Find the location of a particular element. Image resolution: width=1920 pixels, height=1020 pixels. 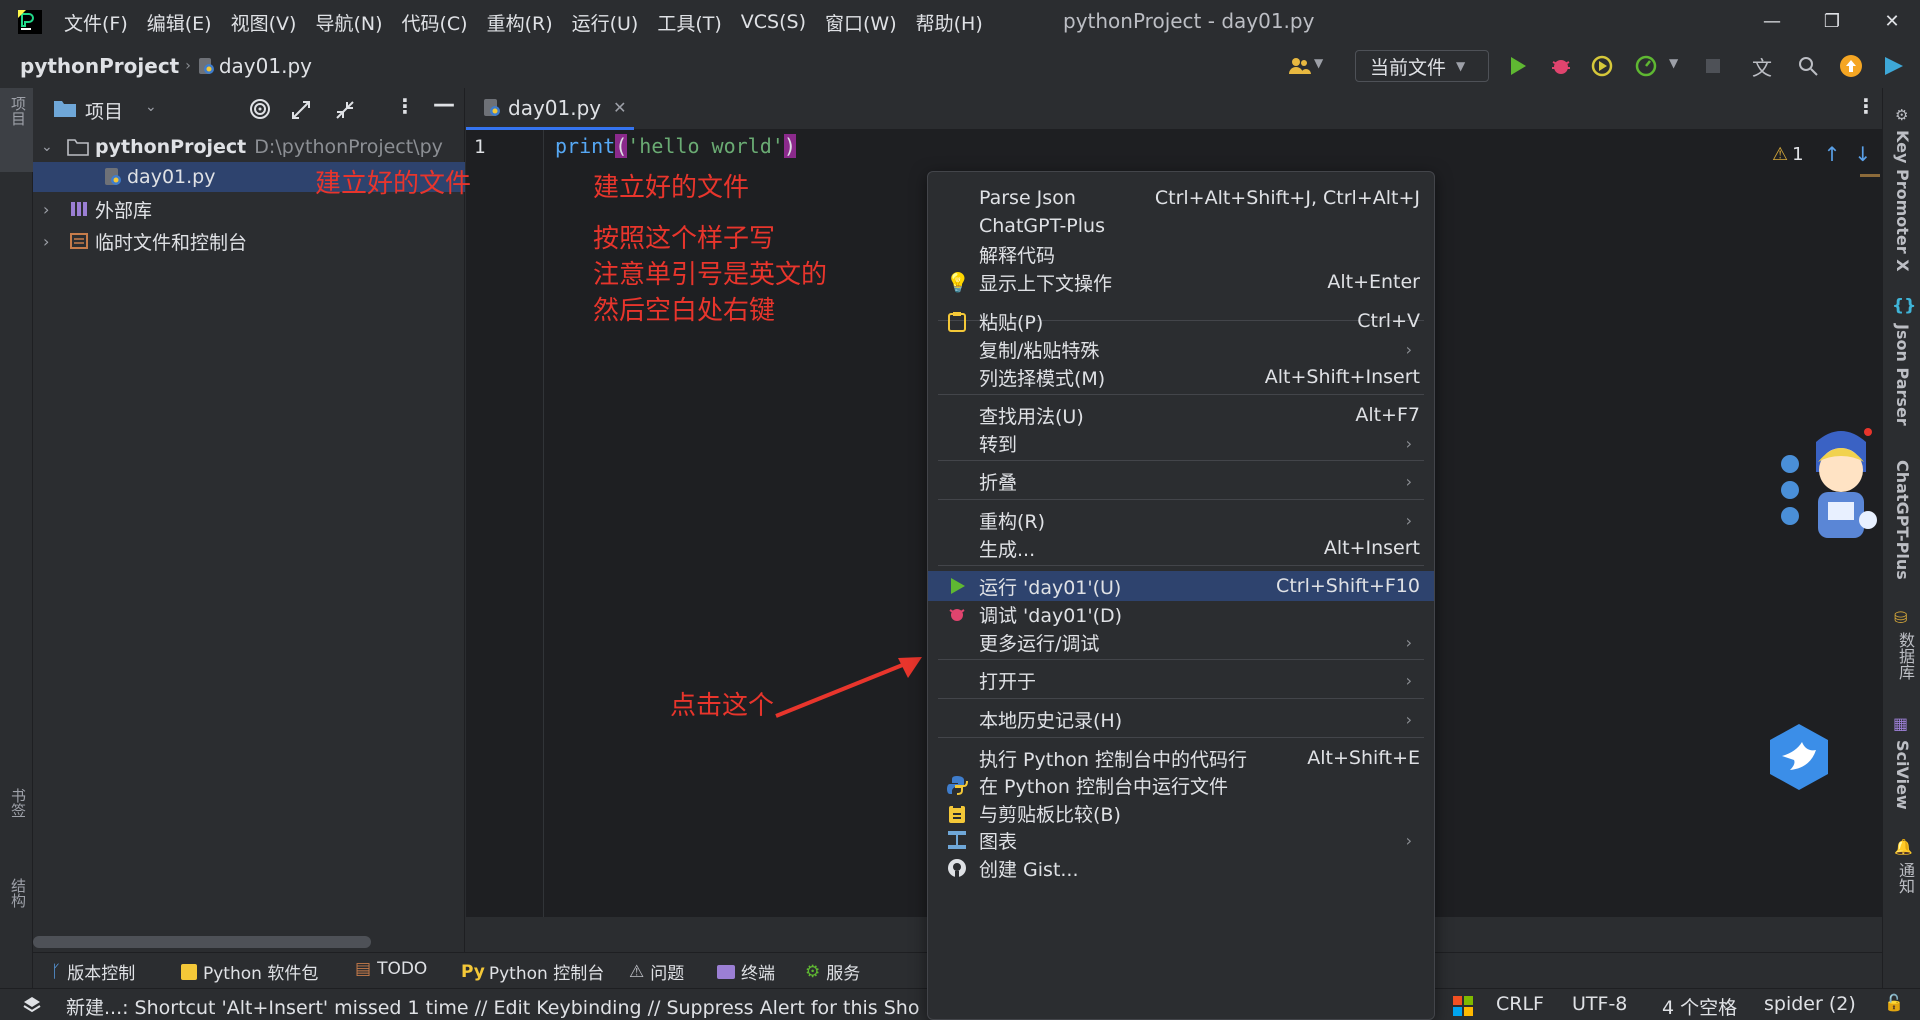

profile-icon is located at coordinates (1646, 66).